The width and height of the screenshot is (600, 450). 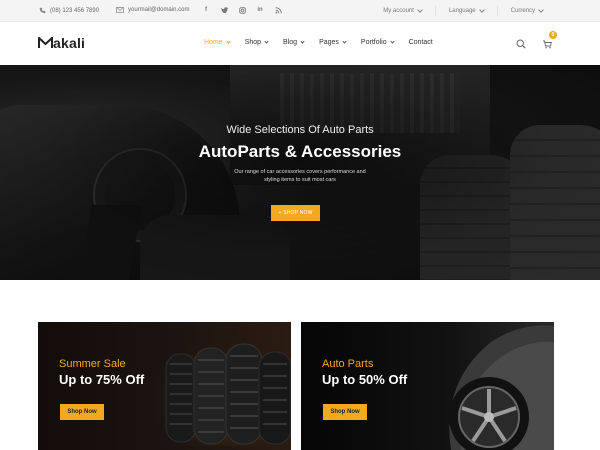 What do you see at coordinates (260, 10) in the screenshot?
I see `linkedin-icon: in` at bounding box center [260, 10].